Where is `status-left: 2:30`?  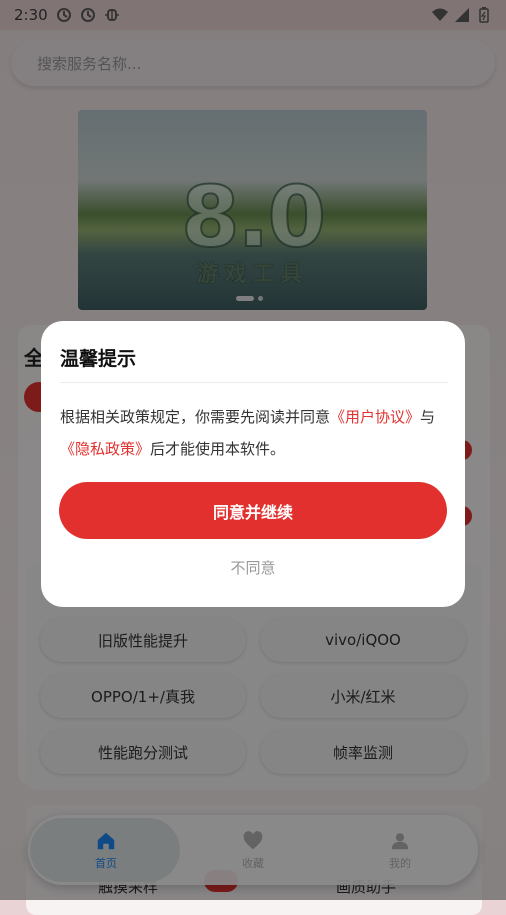
status-left: 2:30 is located at coordinates (67, 15).